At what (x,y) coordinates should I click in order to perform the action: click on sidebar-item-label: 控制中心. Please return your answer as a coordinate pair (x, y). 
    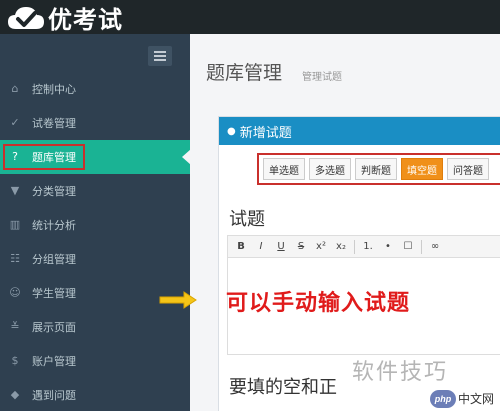
    Looking at the image, I should click on (54, 89).